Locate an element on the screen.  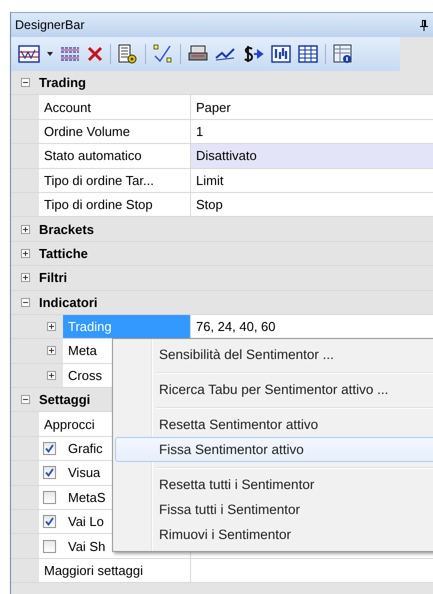
pin-icon is located at coordinates (424, 25).